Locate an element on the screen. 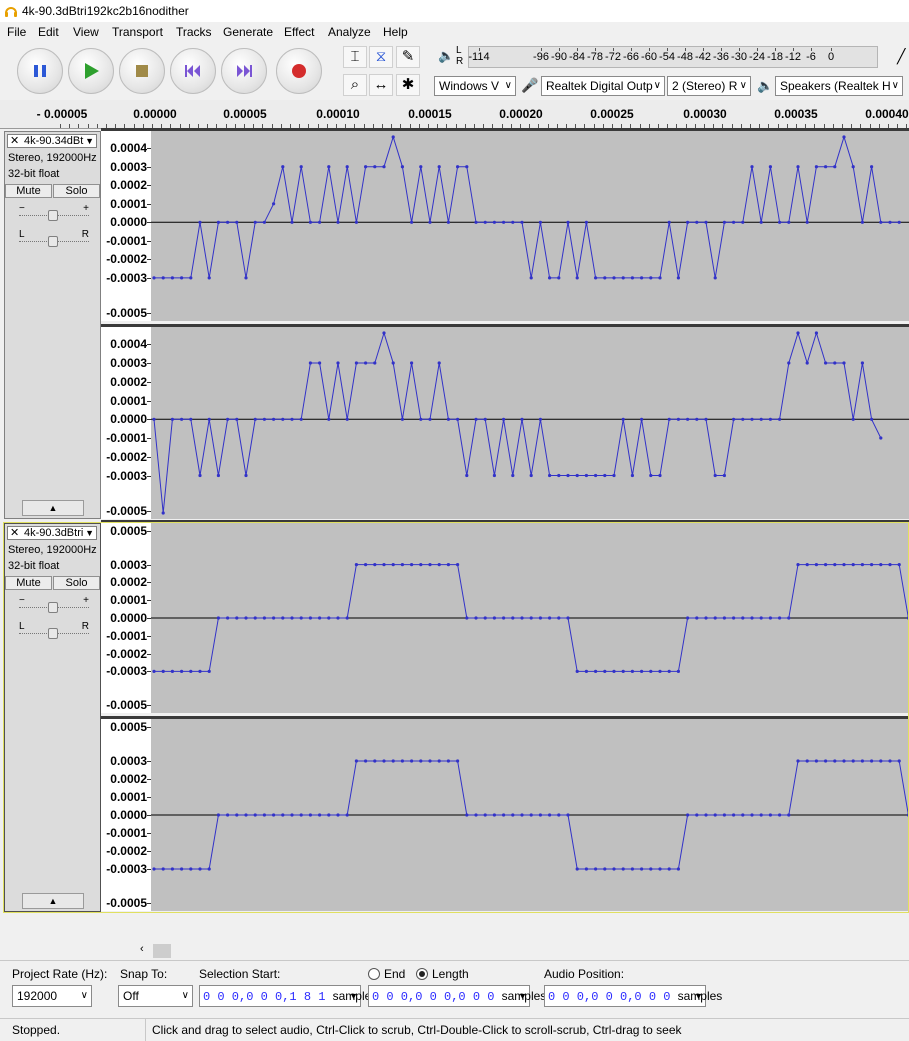 The width and height of the screenshot is (909, 1041). menu-transport: Transport is located at coordinates (137, 32).